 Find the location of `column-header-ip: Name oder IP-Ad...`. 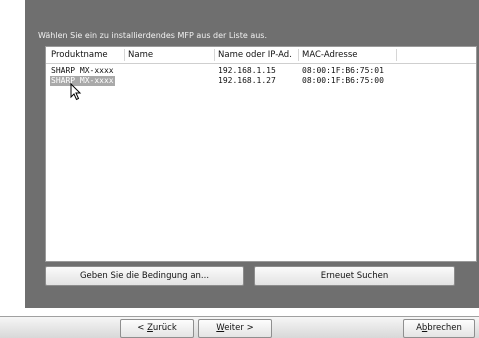

column-header-ip: Name oder IP-Ad... is located at coordinates (255, 55).